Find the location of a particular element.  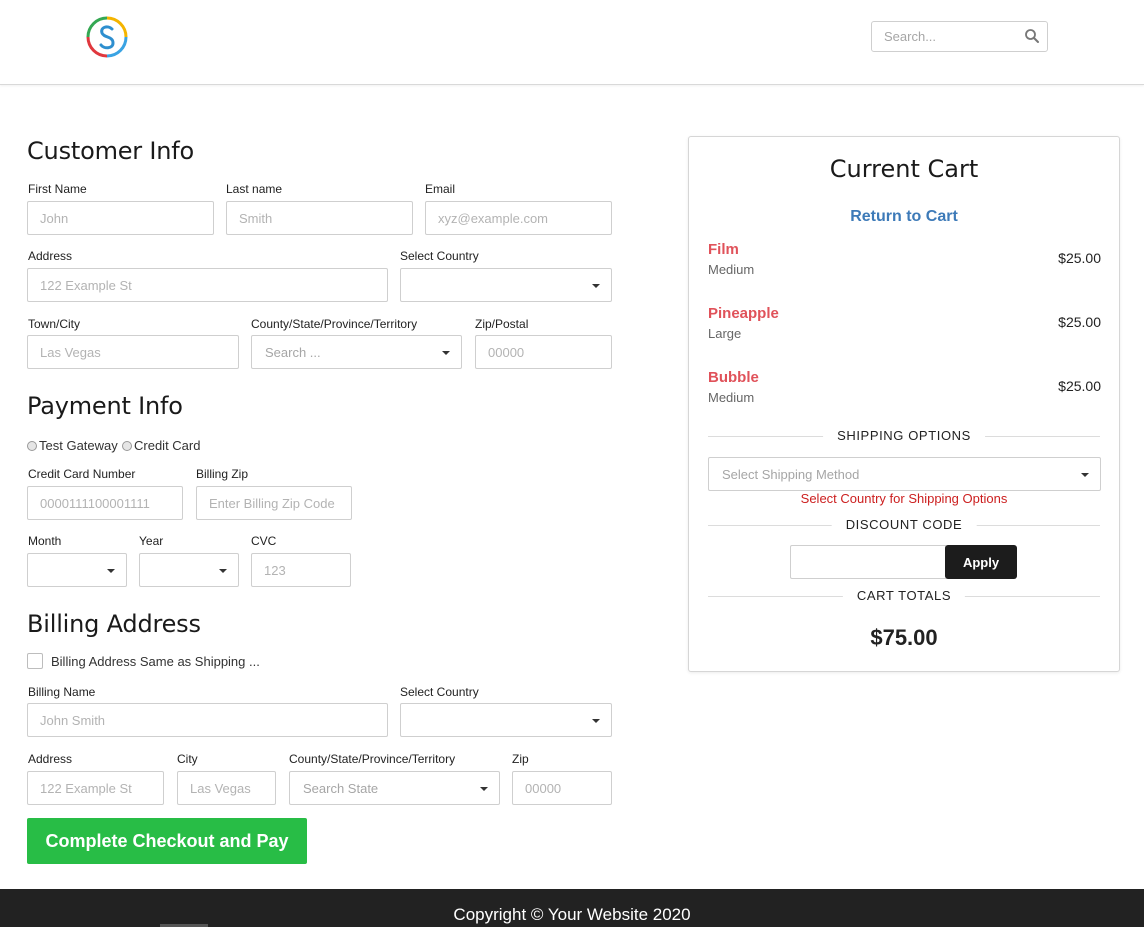

apply-discount-button: Apply is located at coordinates (981, 562).